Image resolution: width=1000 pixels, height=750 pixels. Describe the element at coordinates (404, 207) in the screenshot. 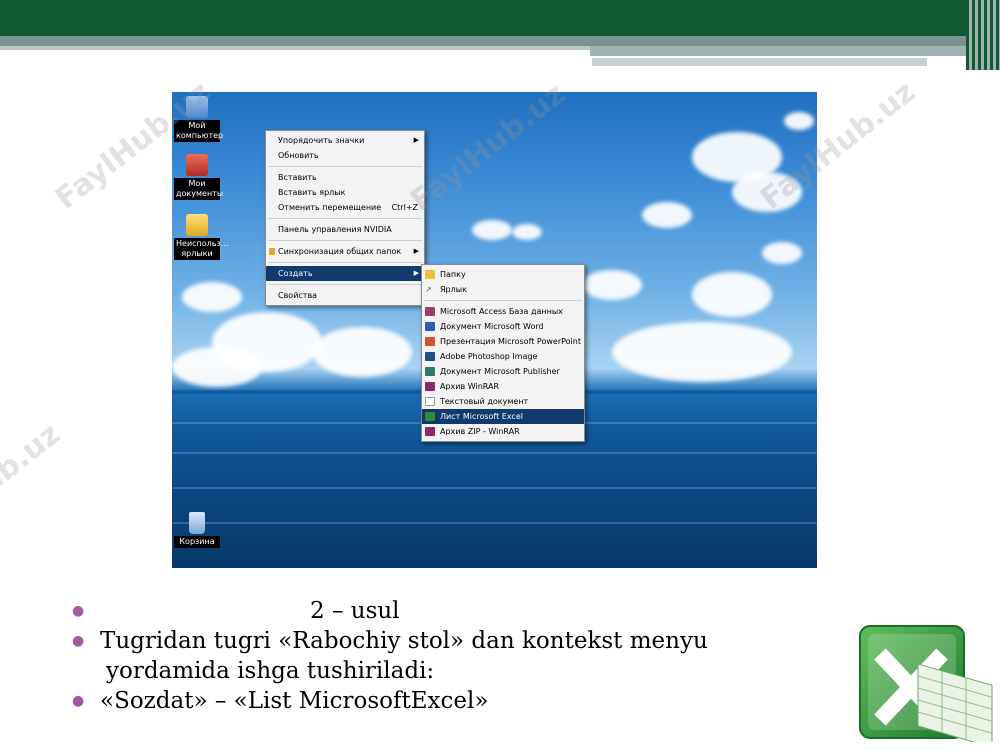

I see `menu-shortcut: Ctrl+Z` at that location.